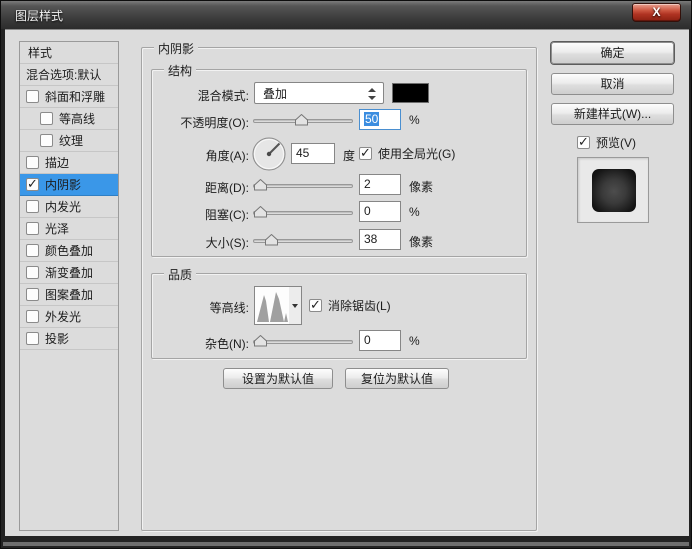  Describe the element at coordinates (214, 123) in the screenshot. I see `opacity-label: 不透明度(O):` at that location.